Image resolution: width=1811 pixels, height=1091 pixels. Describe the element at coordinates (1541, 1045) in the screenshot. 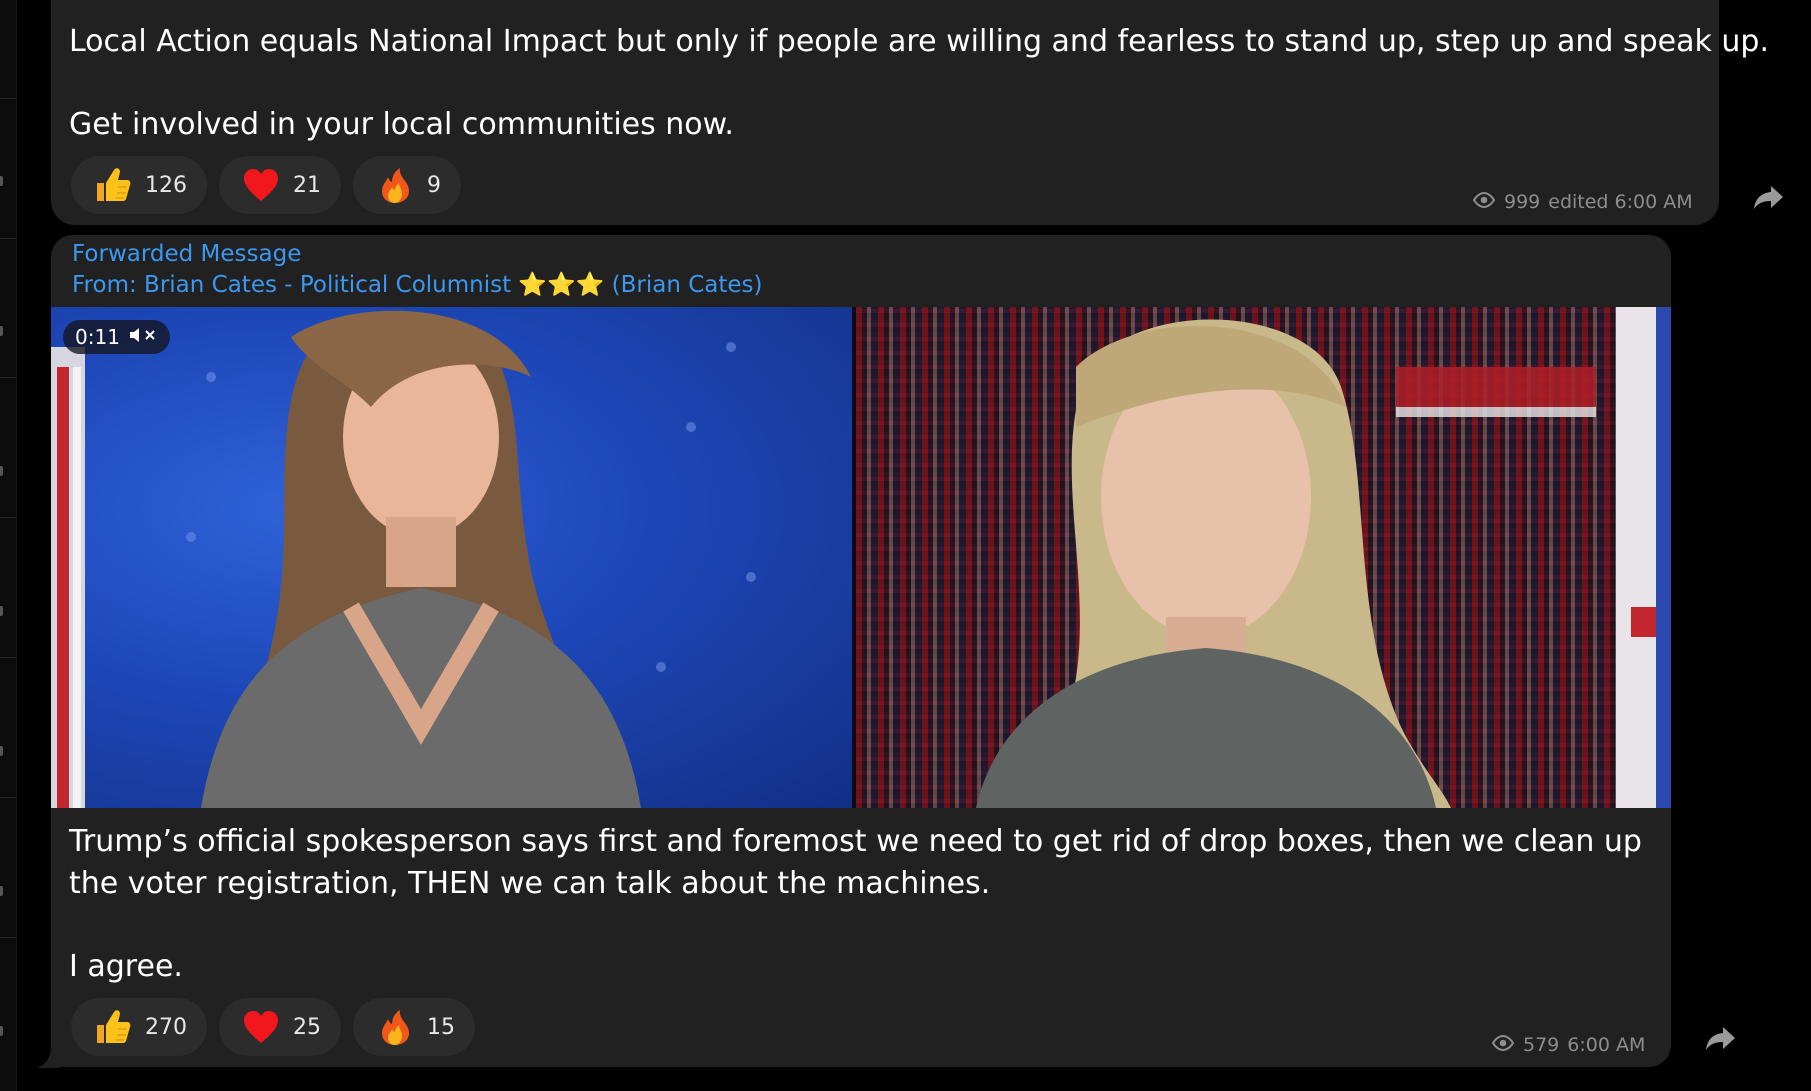

I see `view-count: 579` at that location.